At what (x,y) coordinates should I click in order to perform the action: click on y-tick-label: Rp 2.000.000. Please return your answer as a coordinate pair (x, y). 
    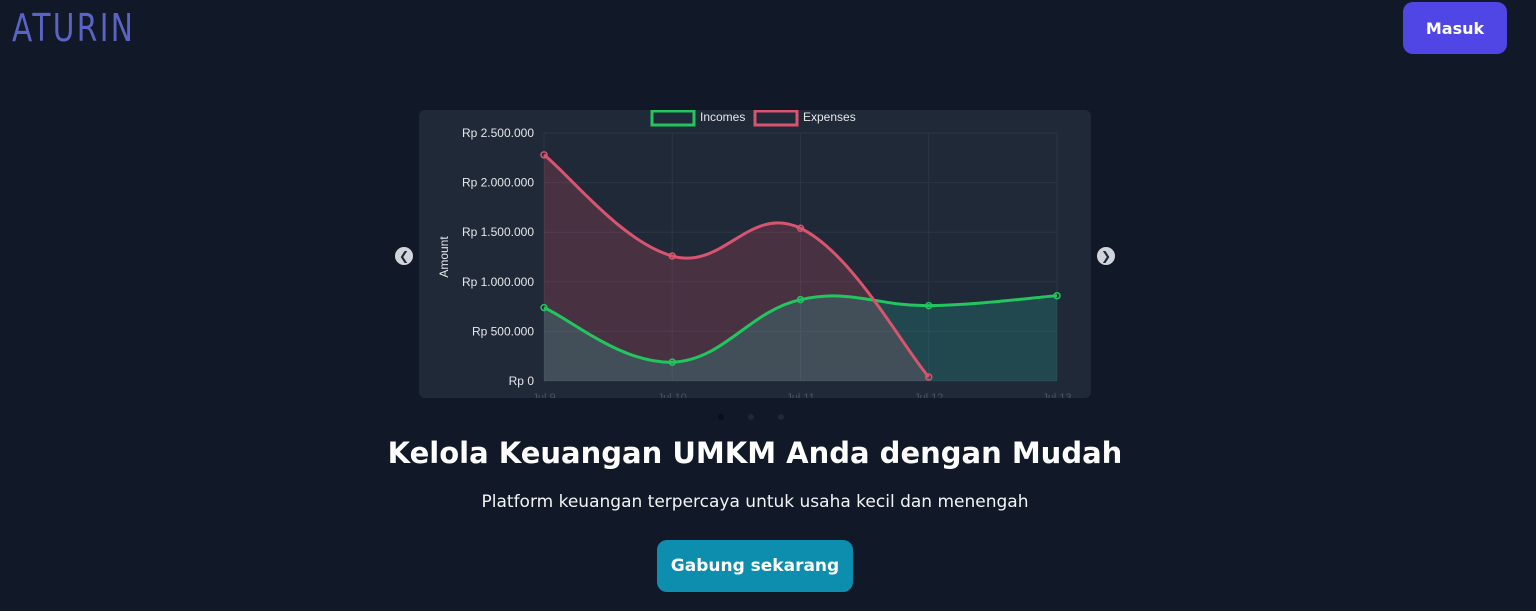
    Looking at the image, I should click on (498, 183).